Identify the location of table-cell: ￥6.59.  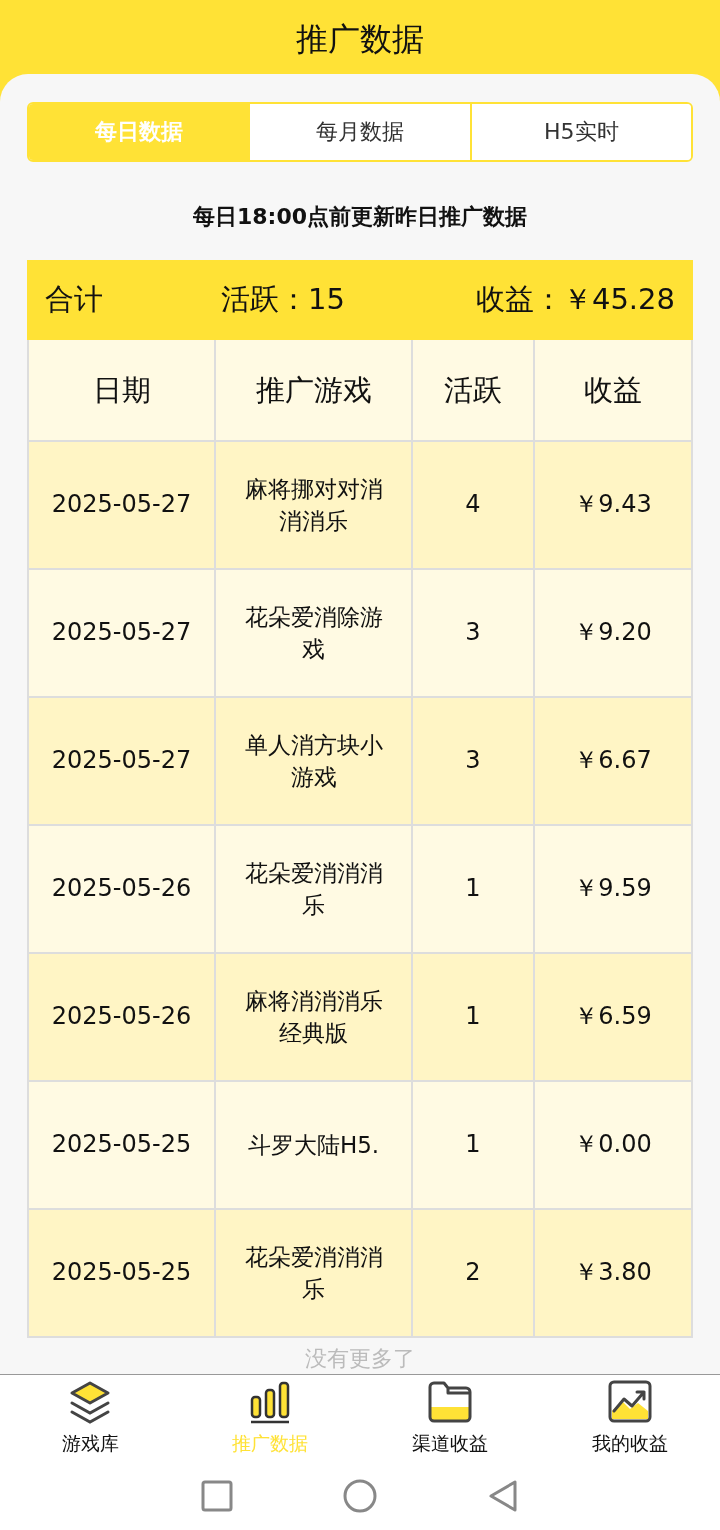
(613, 1017).